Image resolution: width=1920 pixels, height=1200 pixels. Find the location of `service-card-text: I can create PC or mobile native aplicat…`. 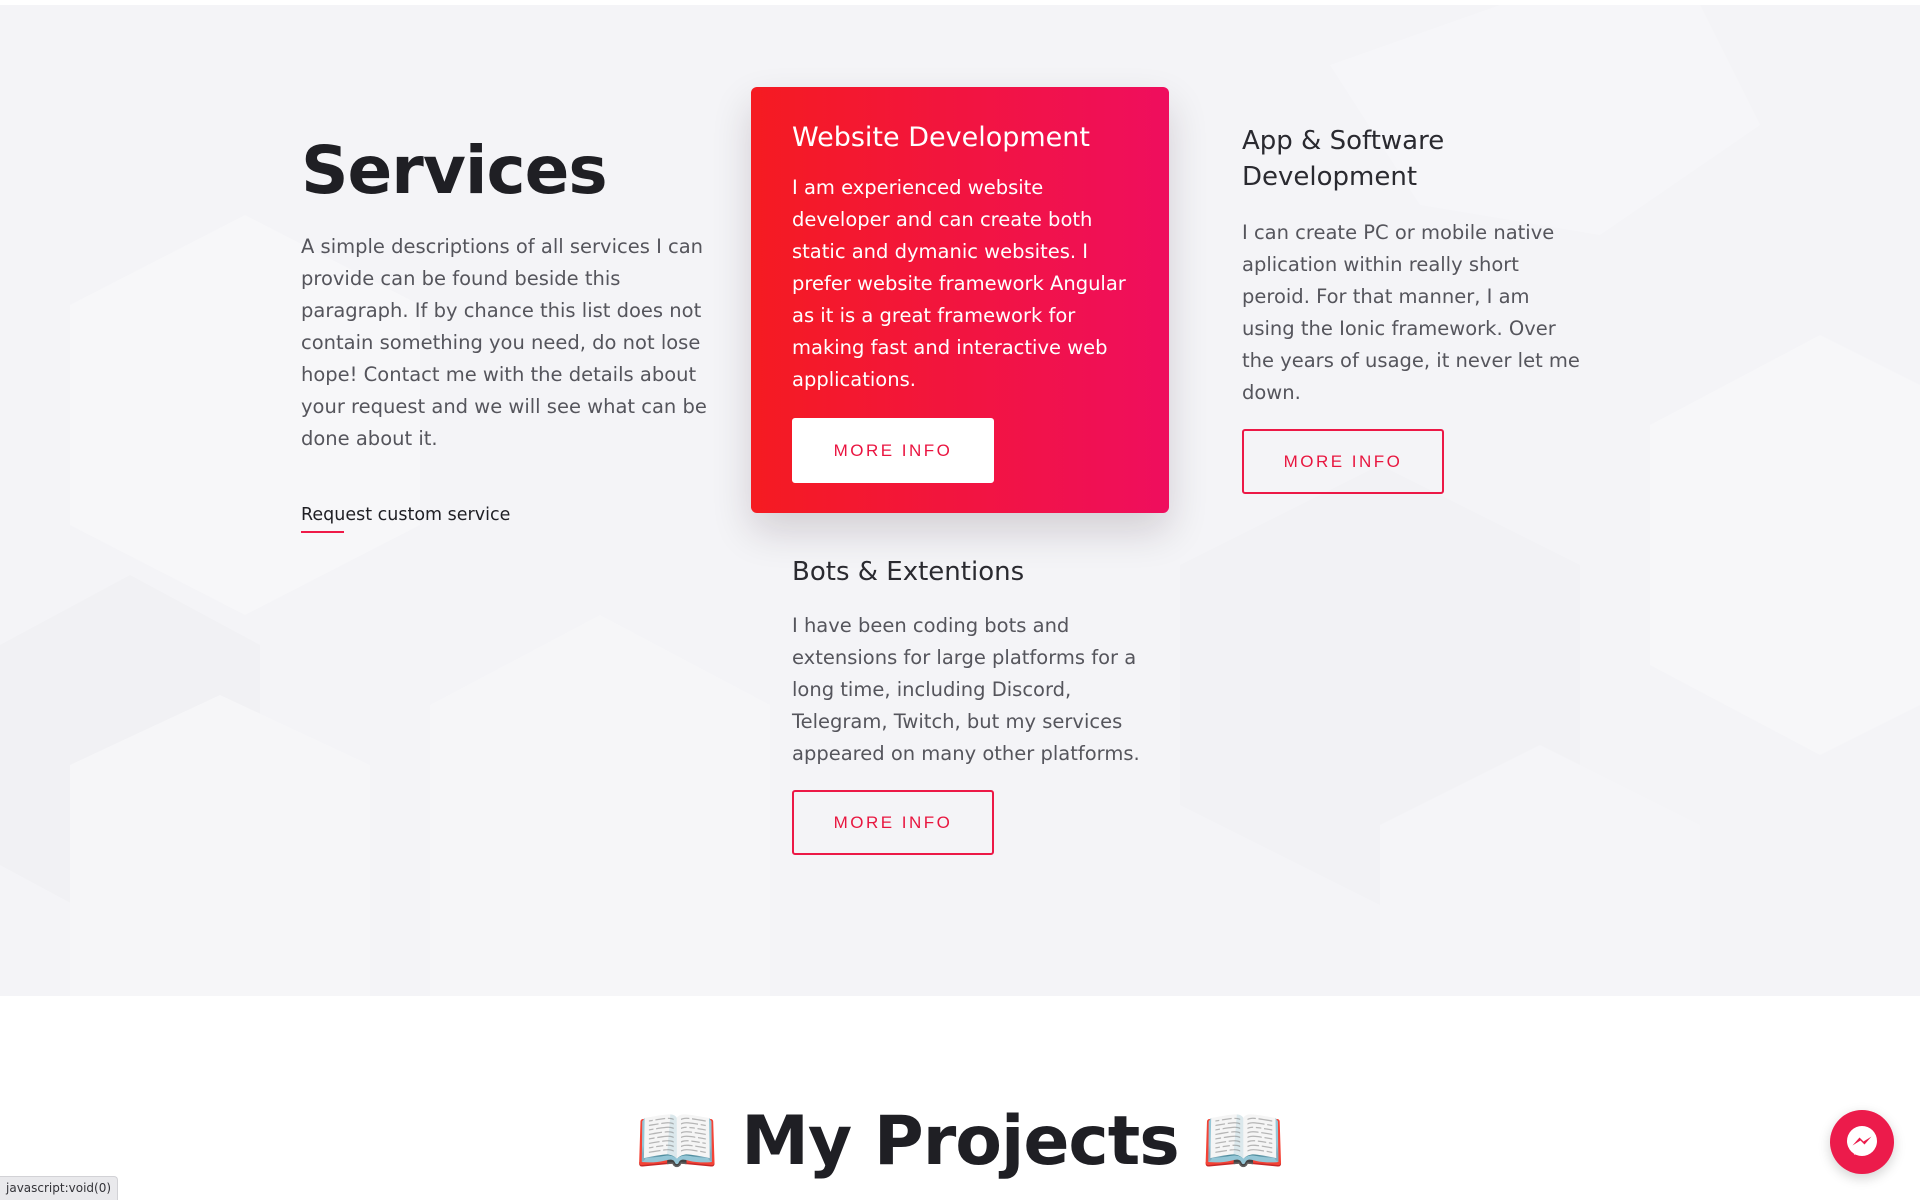

service-card-text: I can create PC or mobile native aplicat… is located at coordinates (1411, 312).